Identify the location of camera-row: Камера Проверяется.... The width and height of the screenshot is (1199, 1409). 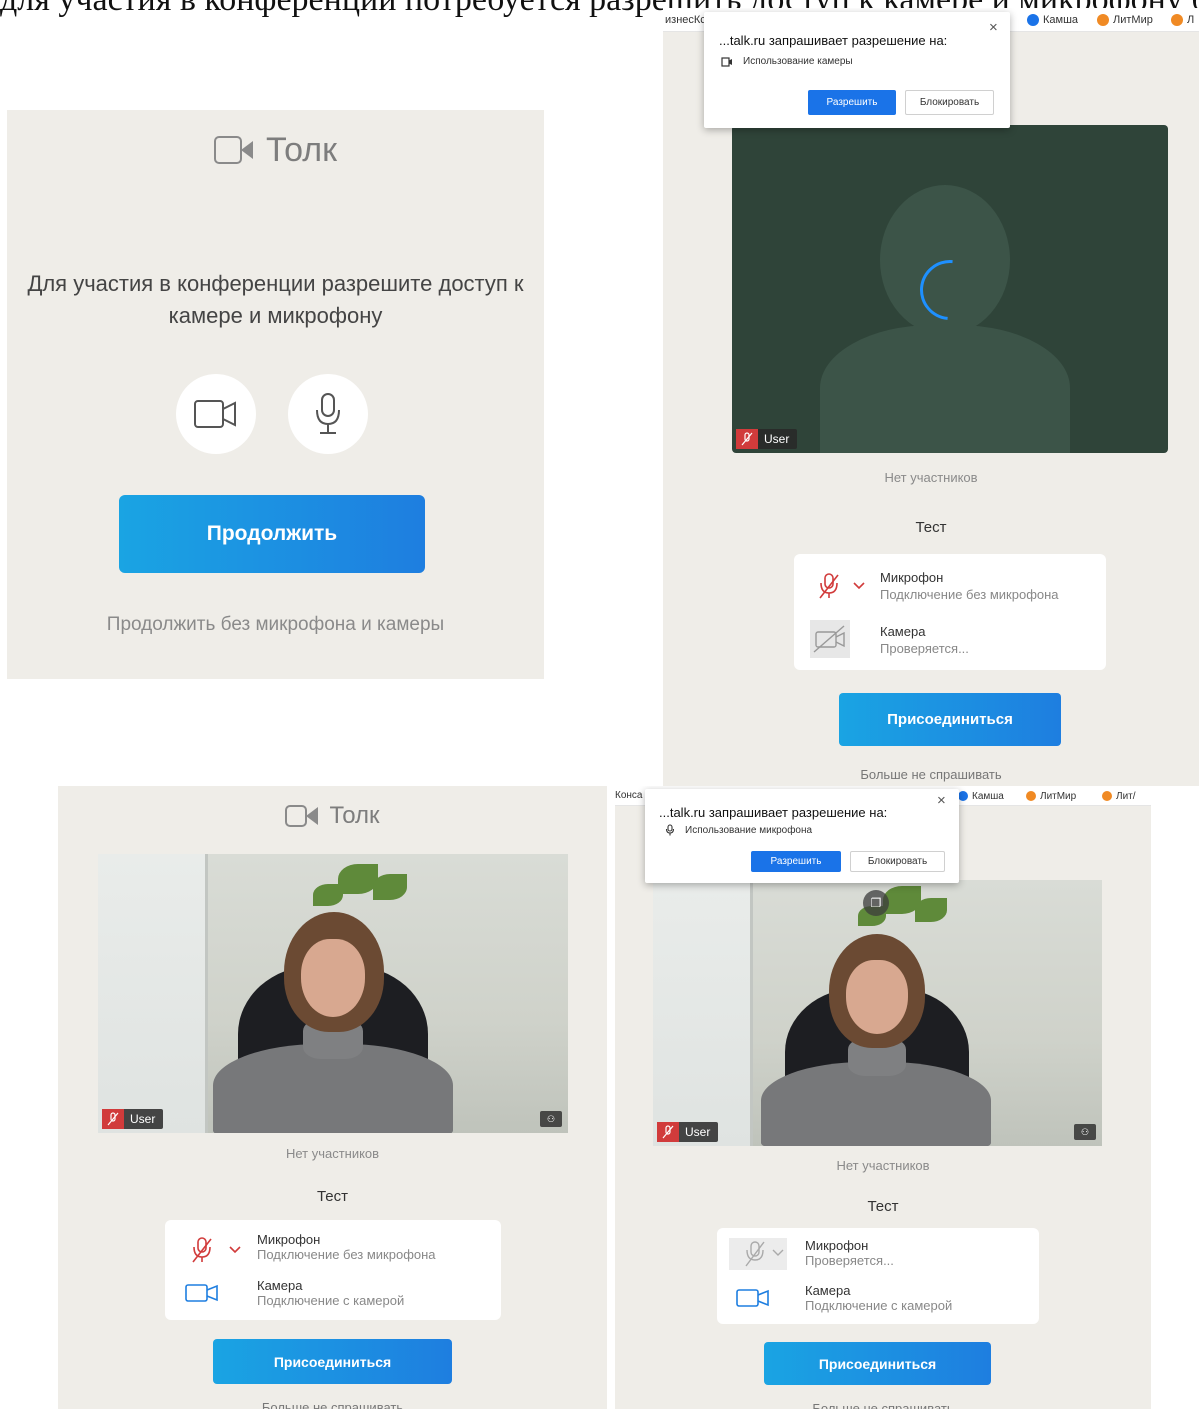
(950, 640).